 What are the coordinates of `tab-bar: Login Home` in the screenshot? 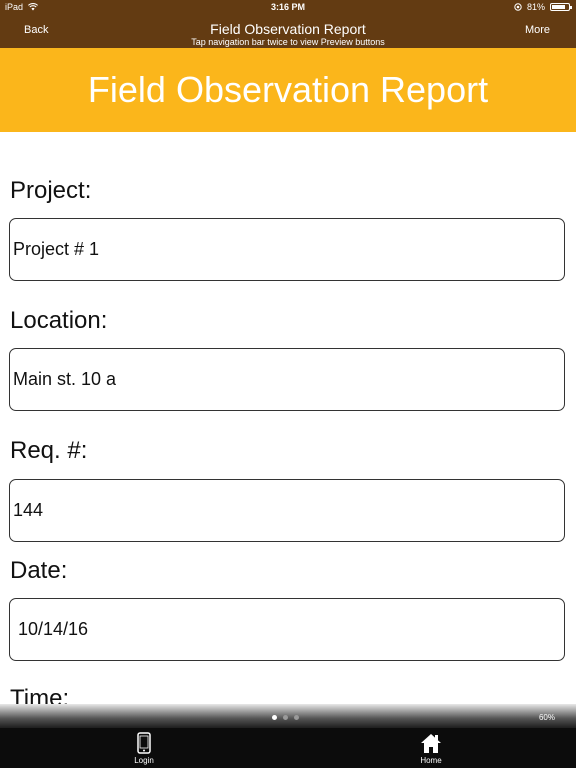 It's located at (288, 748).